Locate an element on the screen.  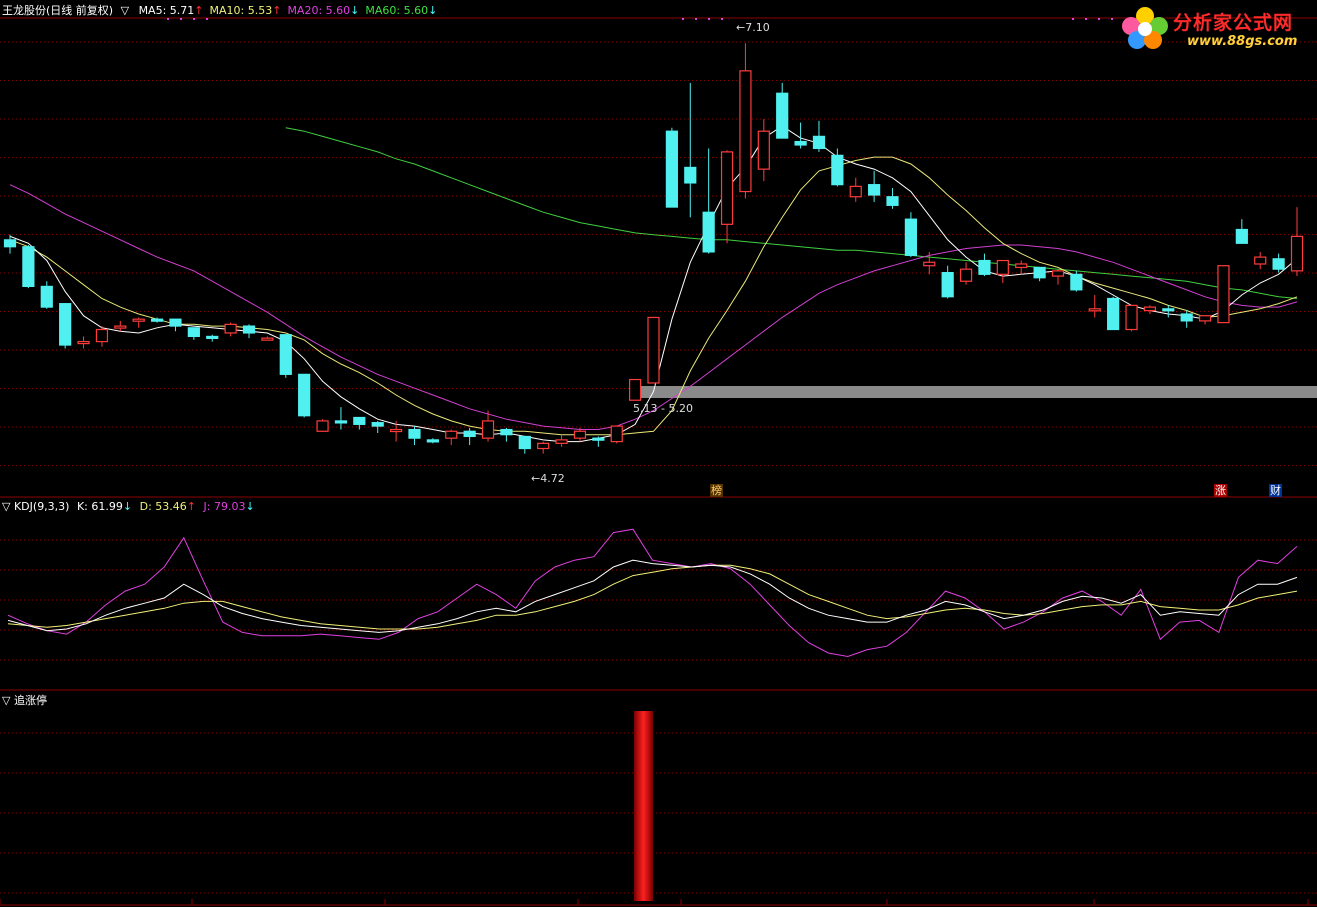
low-price-annotation: ←4.72 is located at coordinates (548, 478).